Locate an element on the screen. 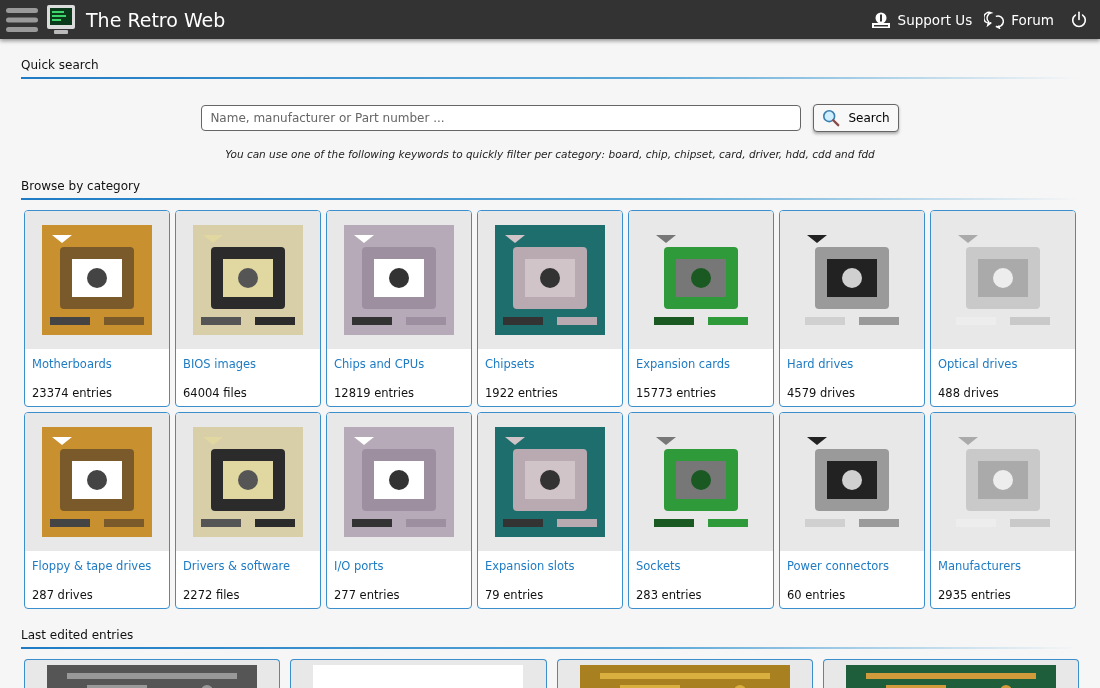 This screenshot has width=1100, height=688. category-card: Drivers & software 2272 files is located at coordinates (248, 510).